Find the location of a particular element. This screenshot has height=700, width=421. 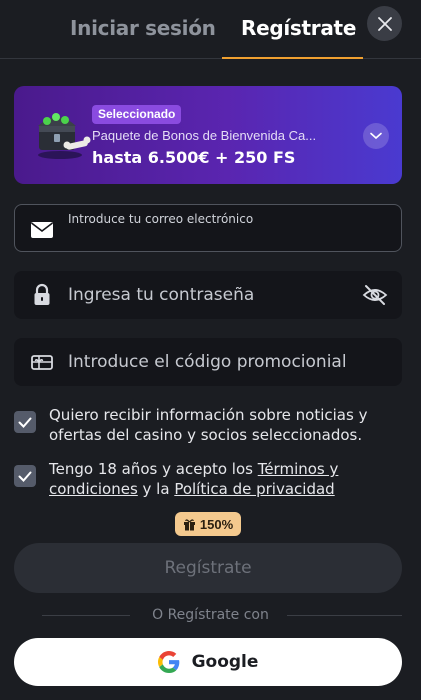

google-signin-button: Google is located at coordinates (208, 662).